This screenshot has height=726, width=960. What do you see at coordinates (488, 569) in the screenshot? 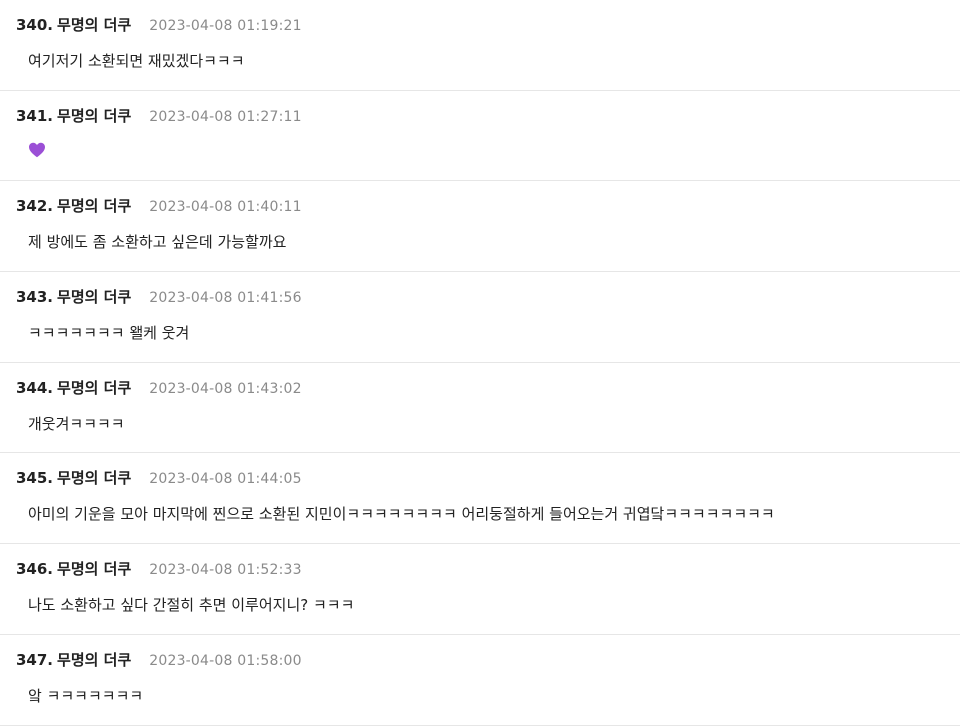
I see `comment-header: 346. 무명의 더쿠 2023-04-08 01:52:33` at bounding box center [488, 569].